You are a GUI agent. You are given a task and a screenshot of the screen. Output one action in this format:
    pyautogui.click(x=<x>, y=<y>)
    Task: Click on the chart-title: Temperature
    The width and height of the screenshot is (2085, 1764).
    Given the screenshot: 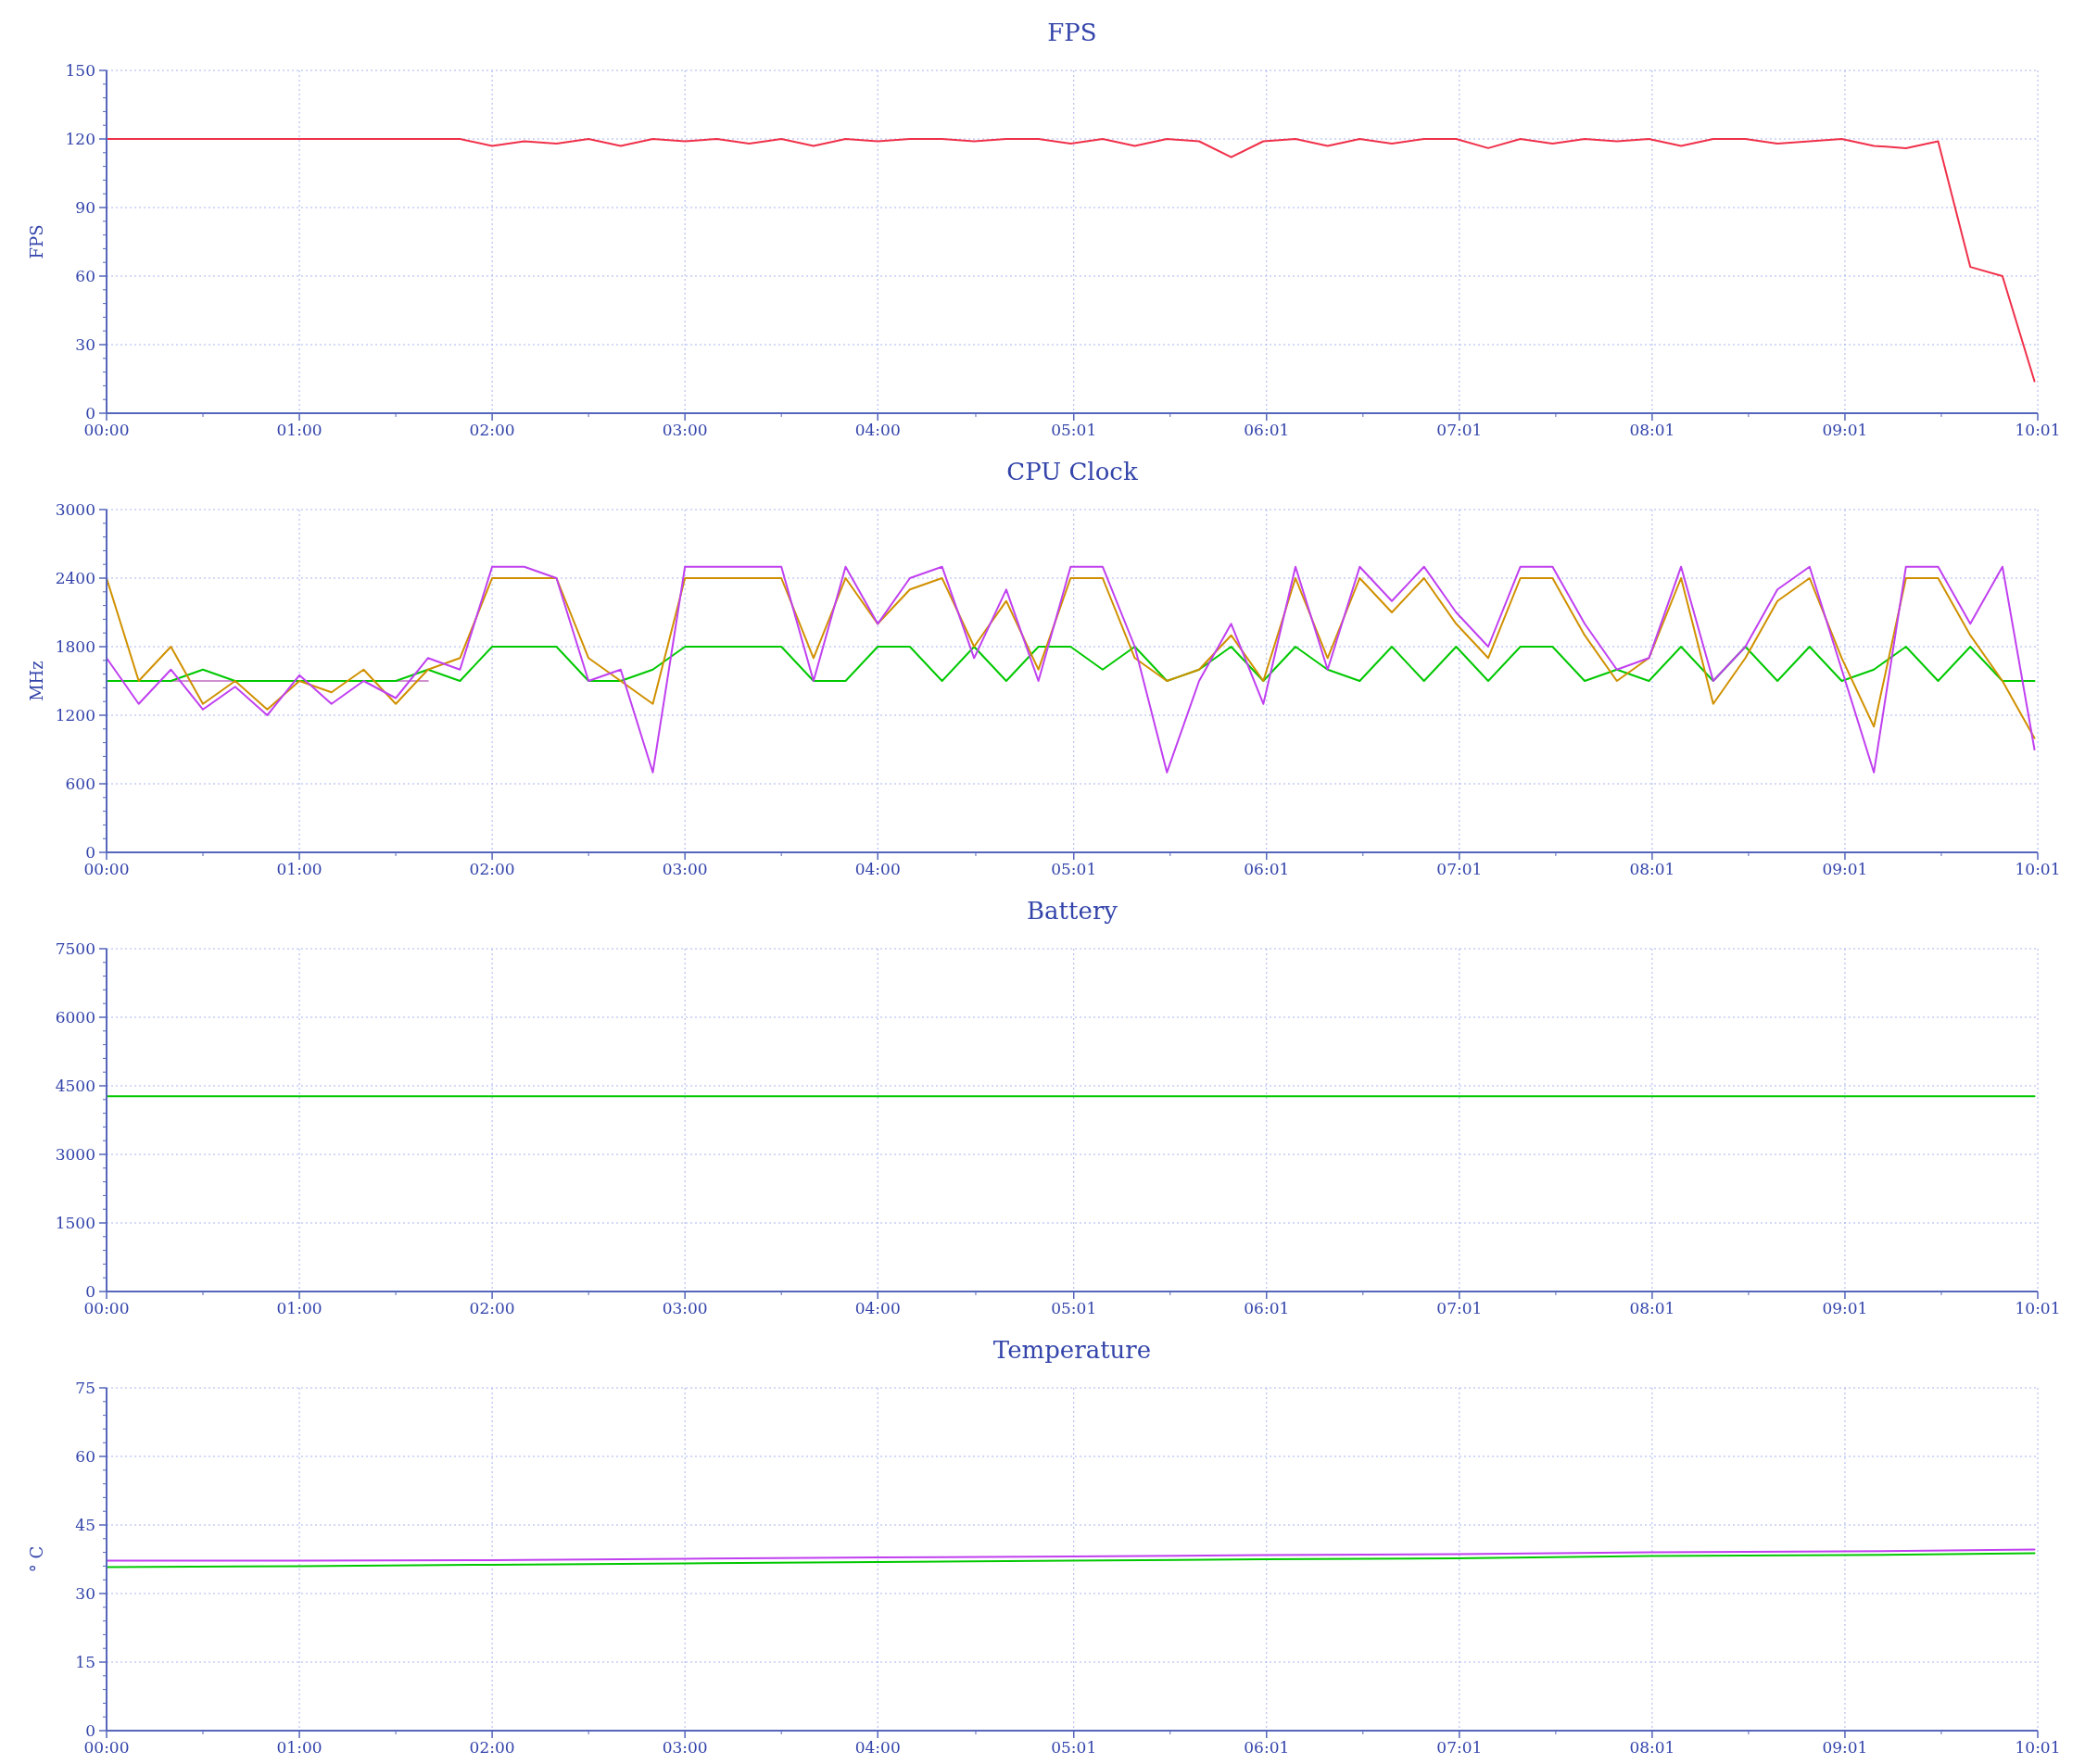 What is the action you would take?
    pyautogui.click(x=1072, y=1350)
    